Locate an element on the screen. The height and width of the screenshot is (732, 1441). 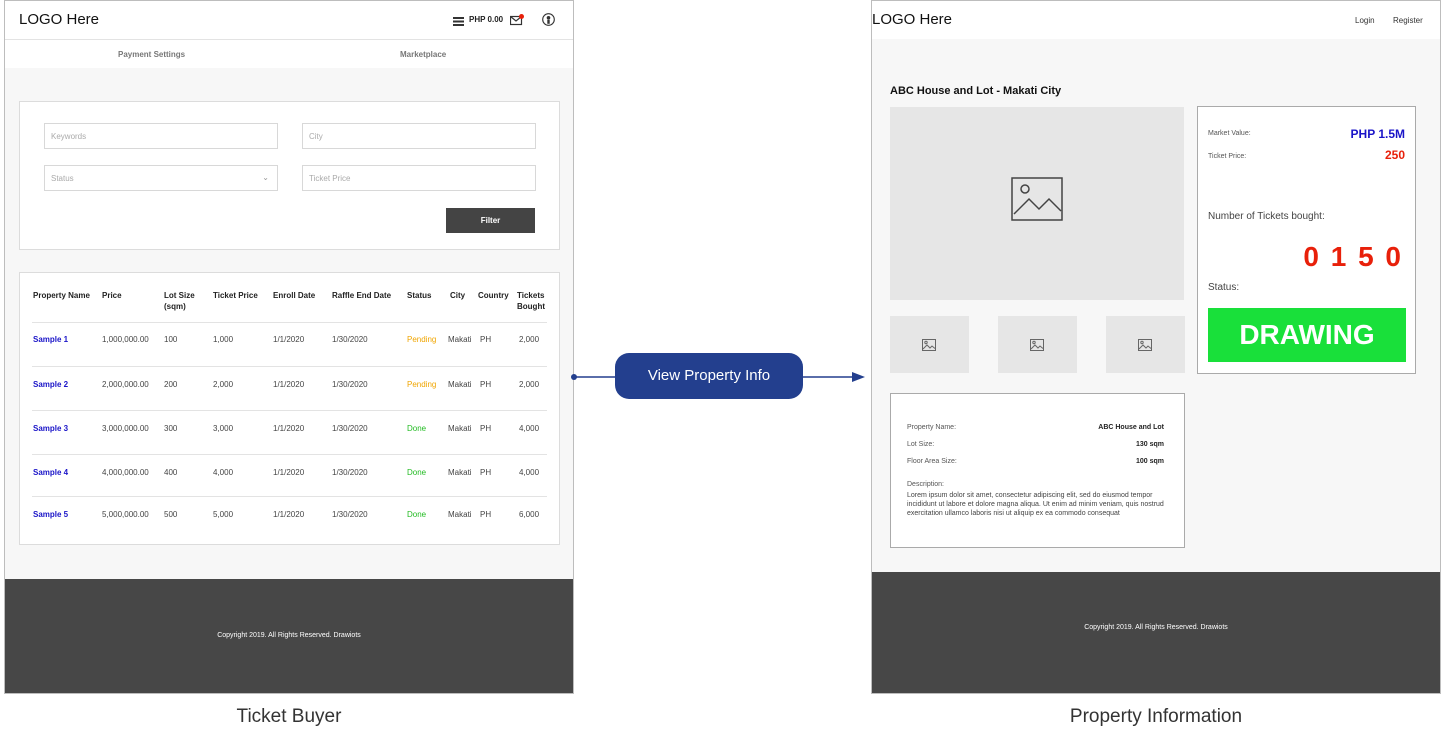
user-icon is located at coordinates (548, 22).